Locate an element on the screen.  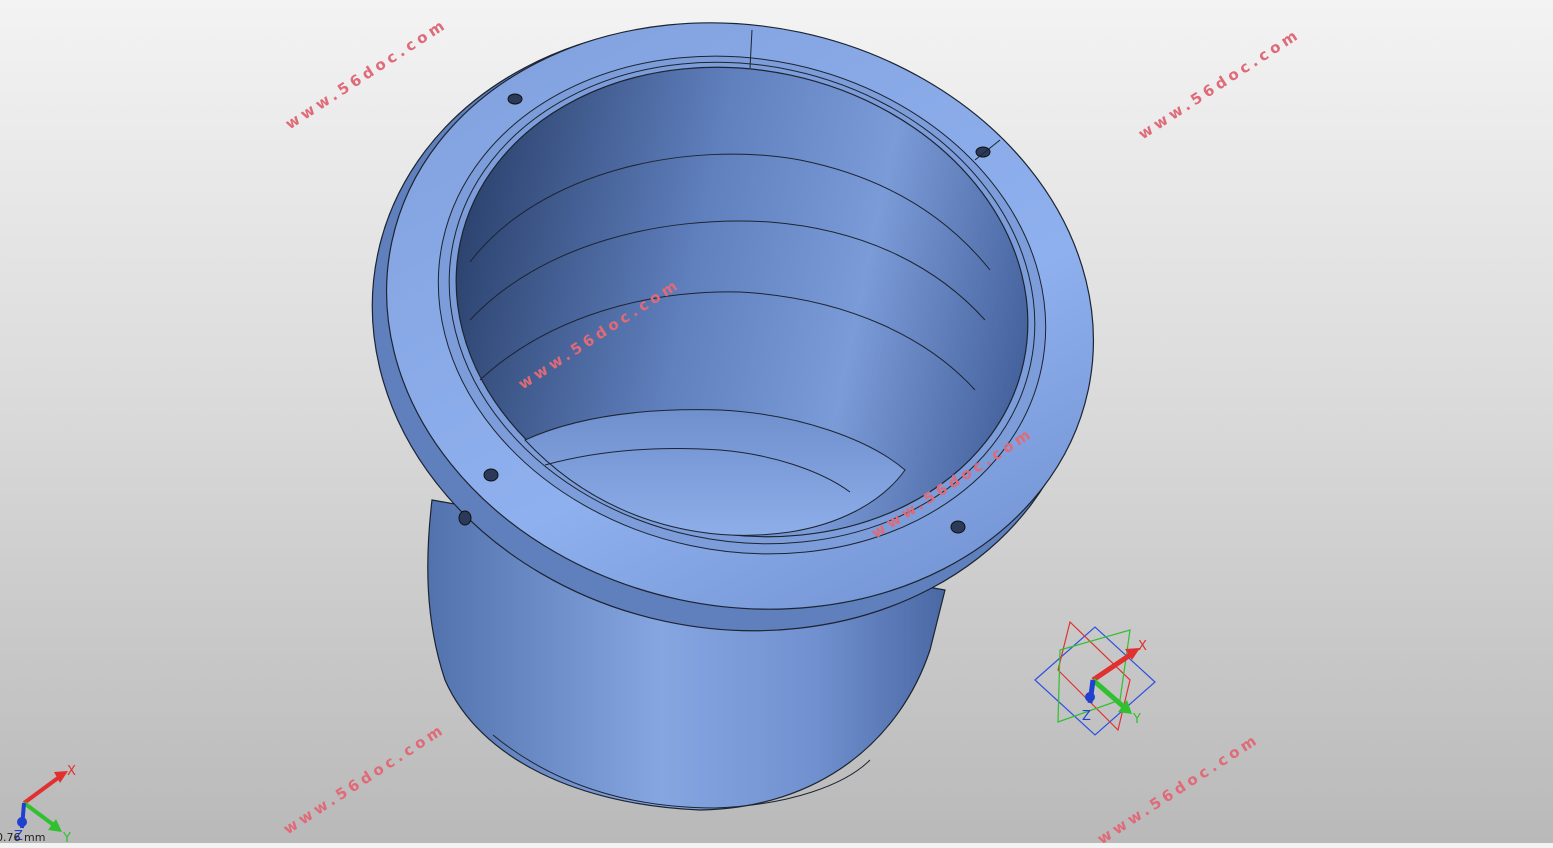
mini-x-label: X is located at coordinates (71, 771).